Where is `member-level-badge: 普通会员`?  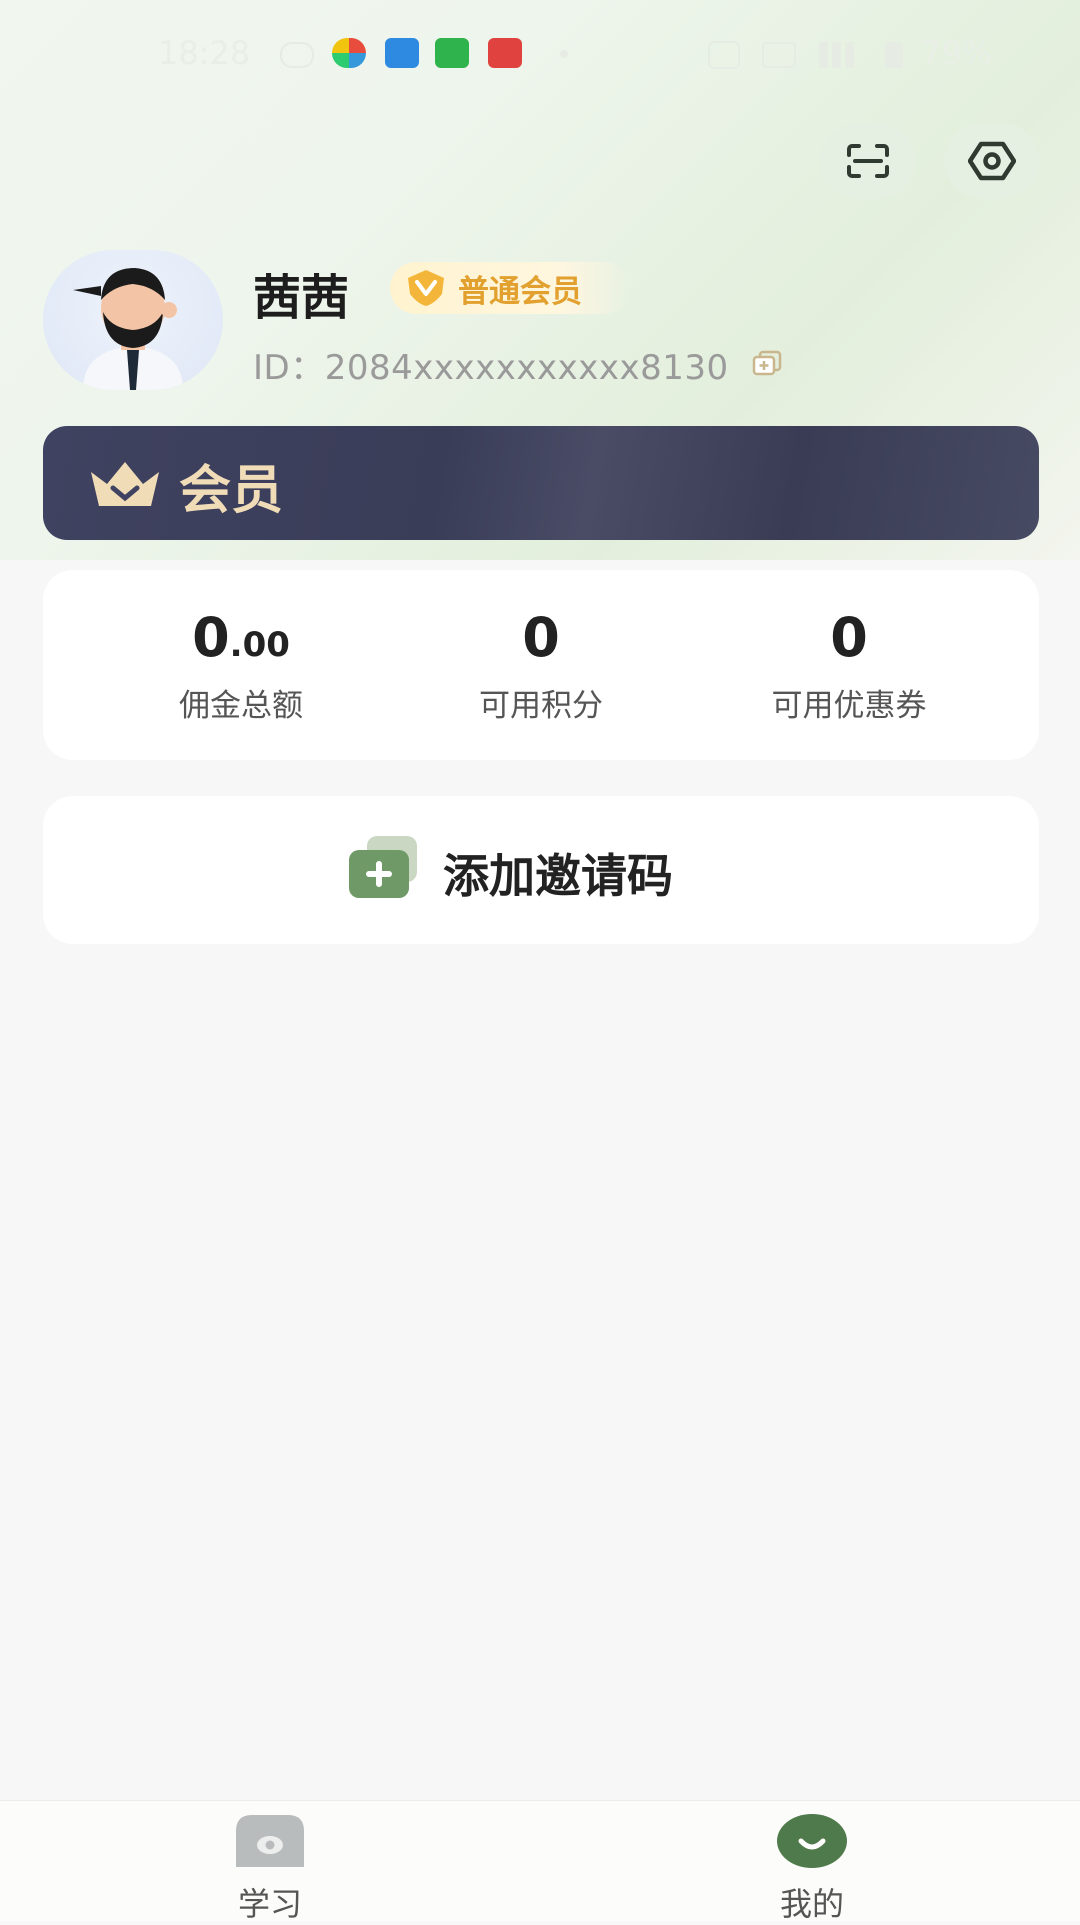
member-level-badge: 普通会员 is located at coordinates (510, 288).